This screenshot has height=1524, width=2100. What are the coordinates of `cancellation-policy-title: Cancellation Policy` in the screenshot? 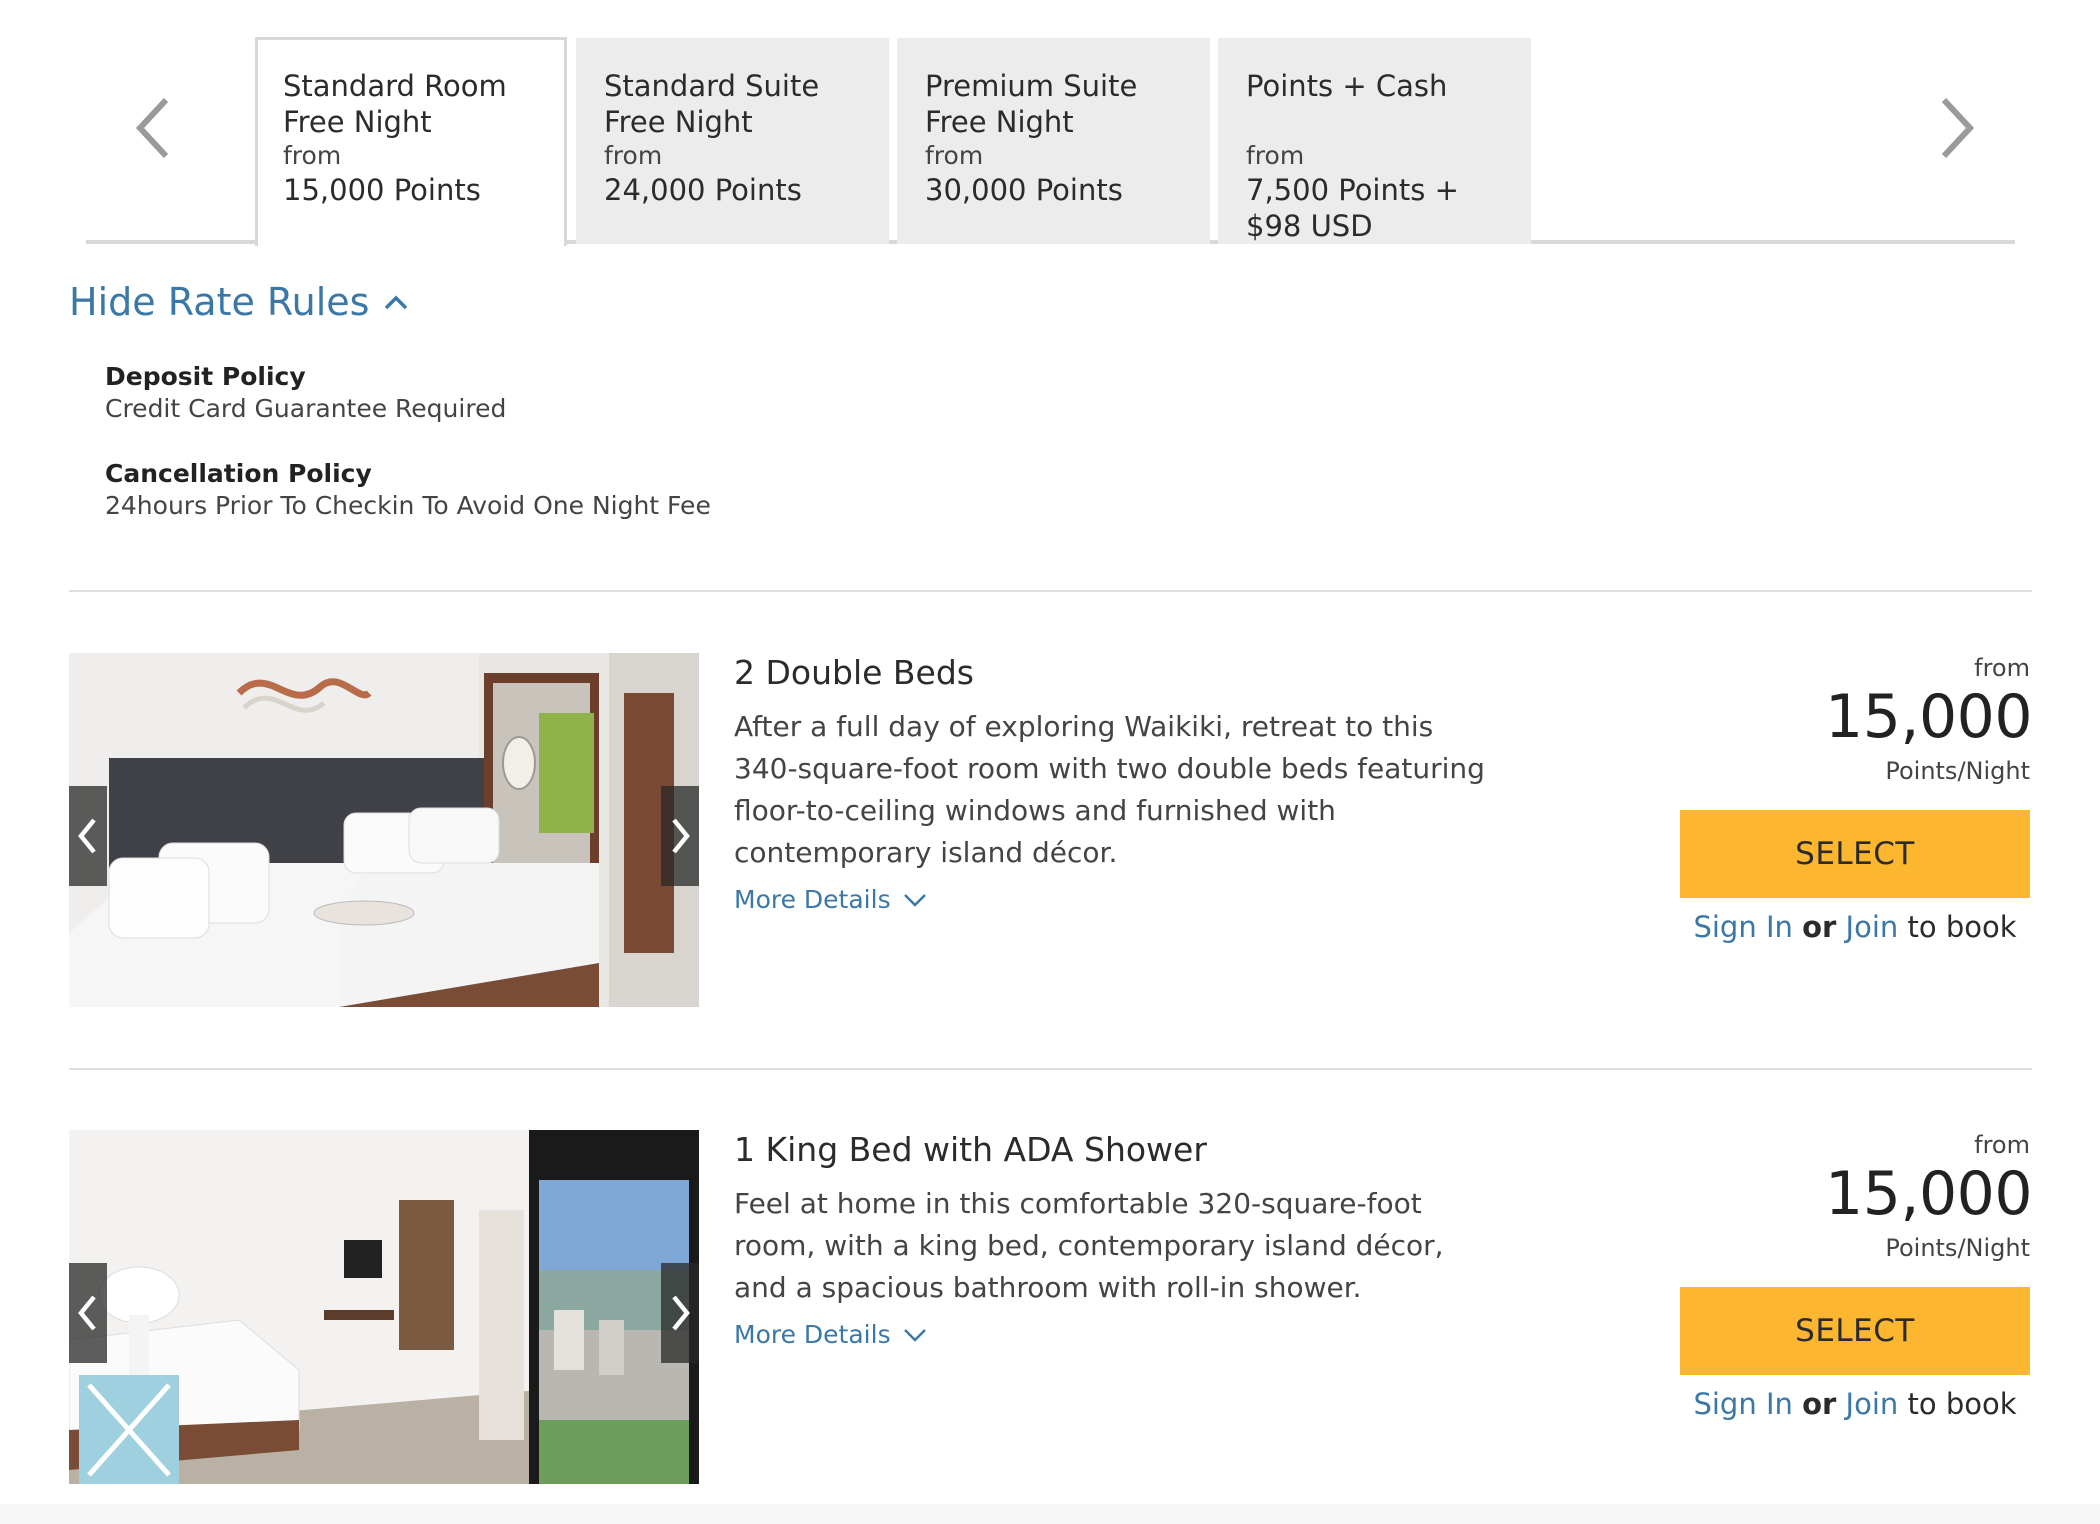 It's located at (238, 473).